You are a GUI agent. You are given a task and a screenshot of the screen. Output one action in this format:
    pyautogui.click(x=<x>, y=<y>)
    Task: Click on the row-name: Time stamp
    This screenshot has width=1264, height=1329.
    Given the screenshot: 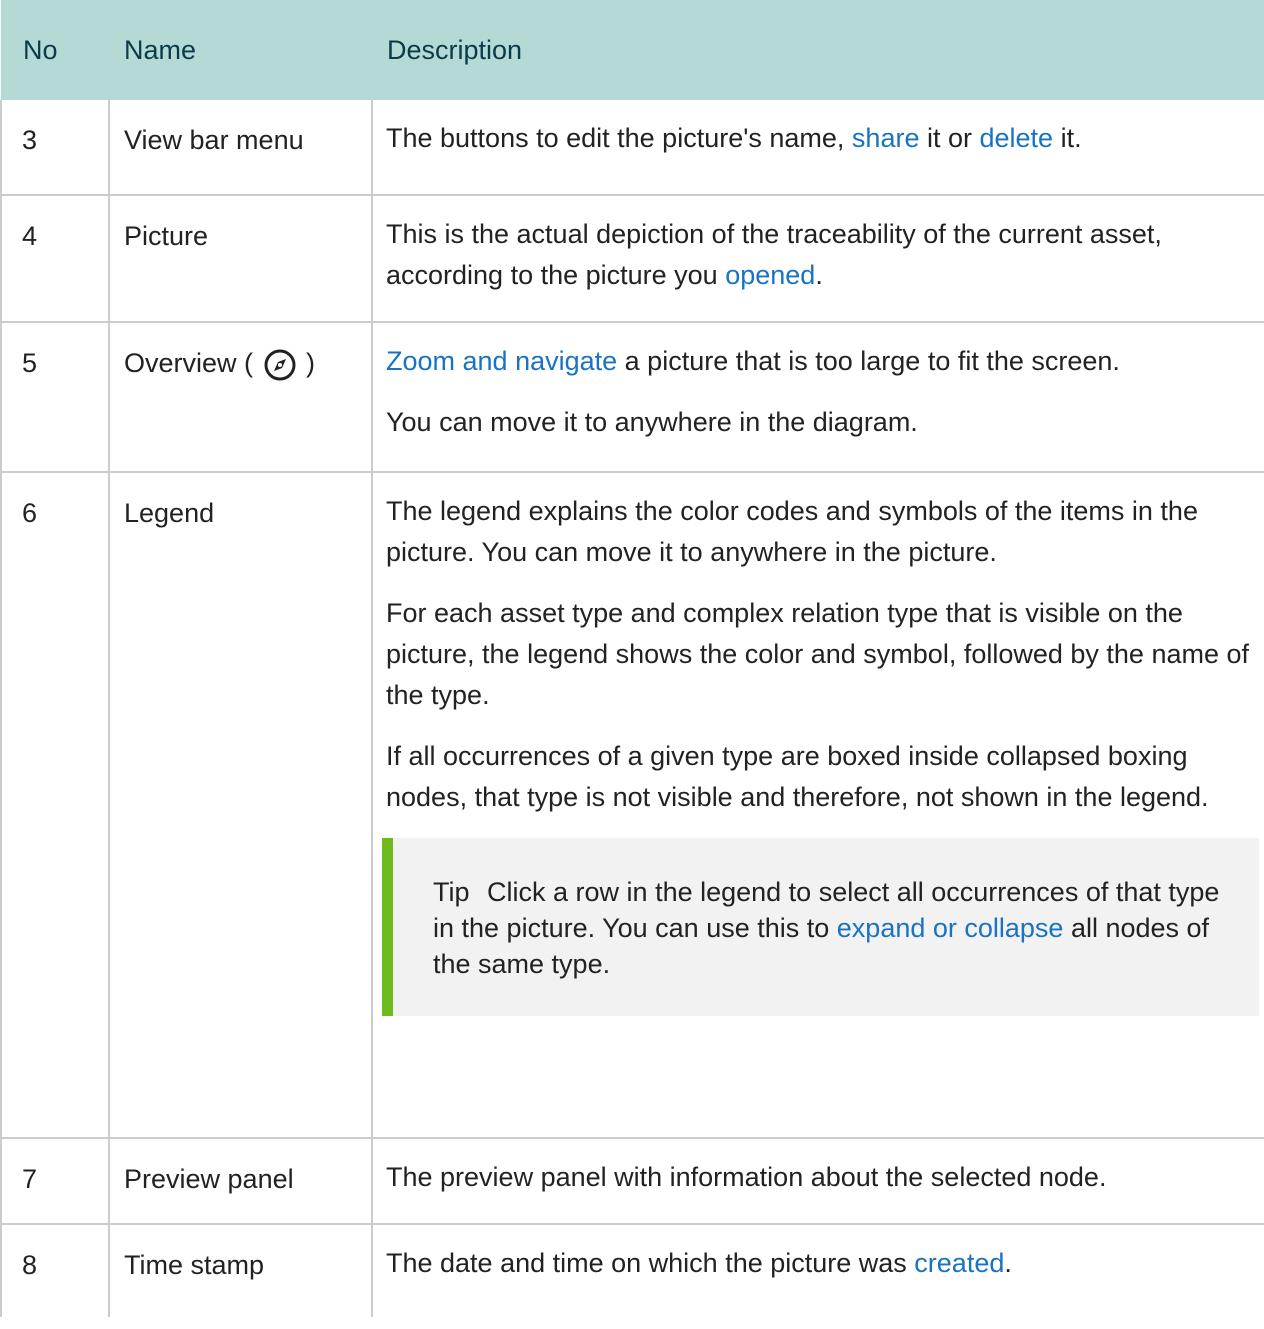 What is the action you would take?
    pyautogui.click(x=241, y=1270)
    